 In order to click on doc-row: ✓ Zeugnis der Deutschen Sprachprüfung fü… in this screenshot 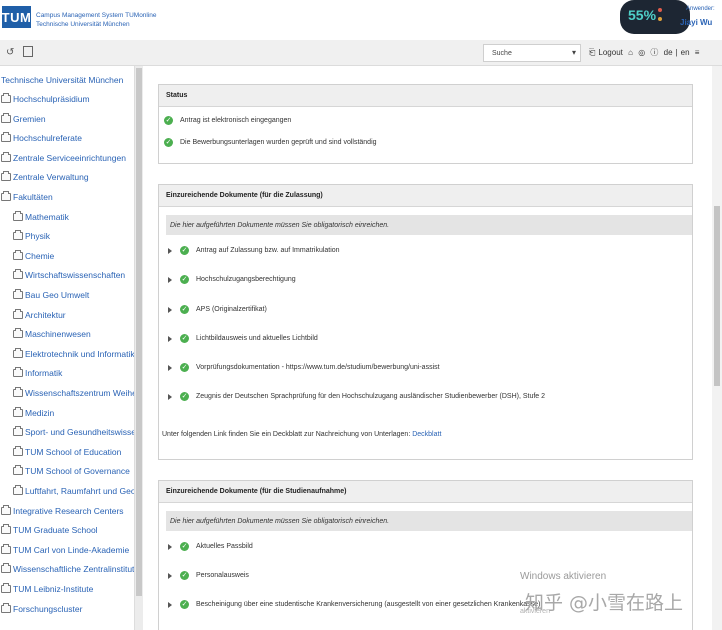, I will do `click(356, 396)`.